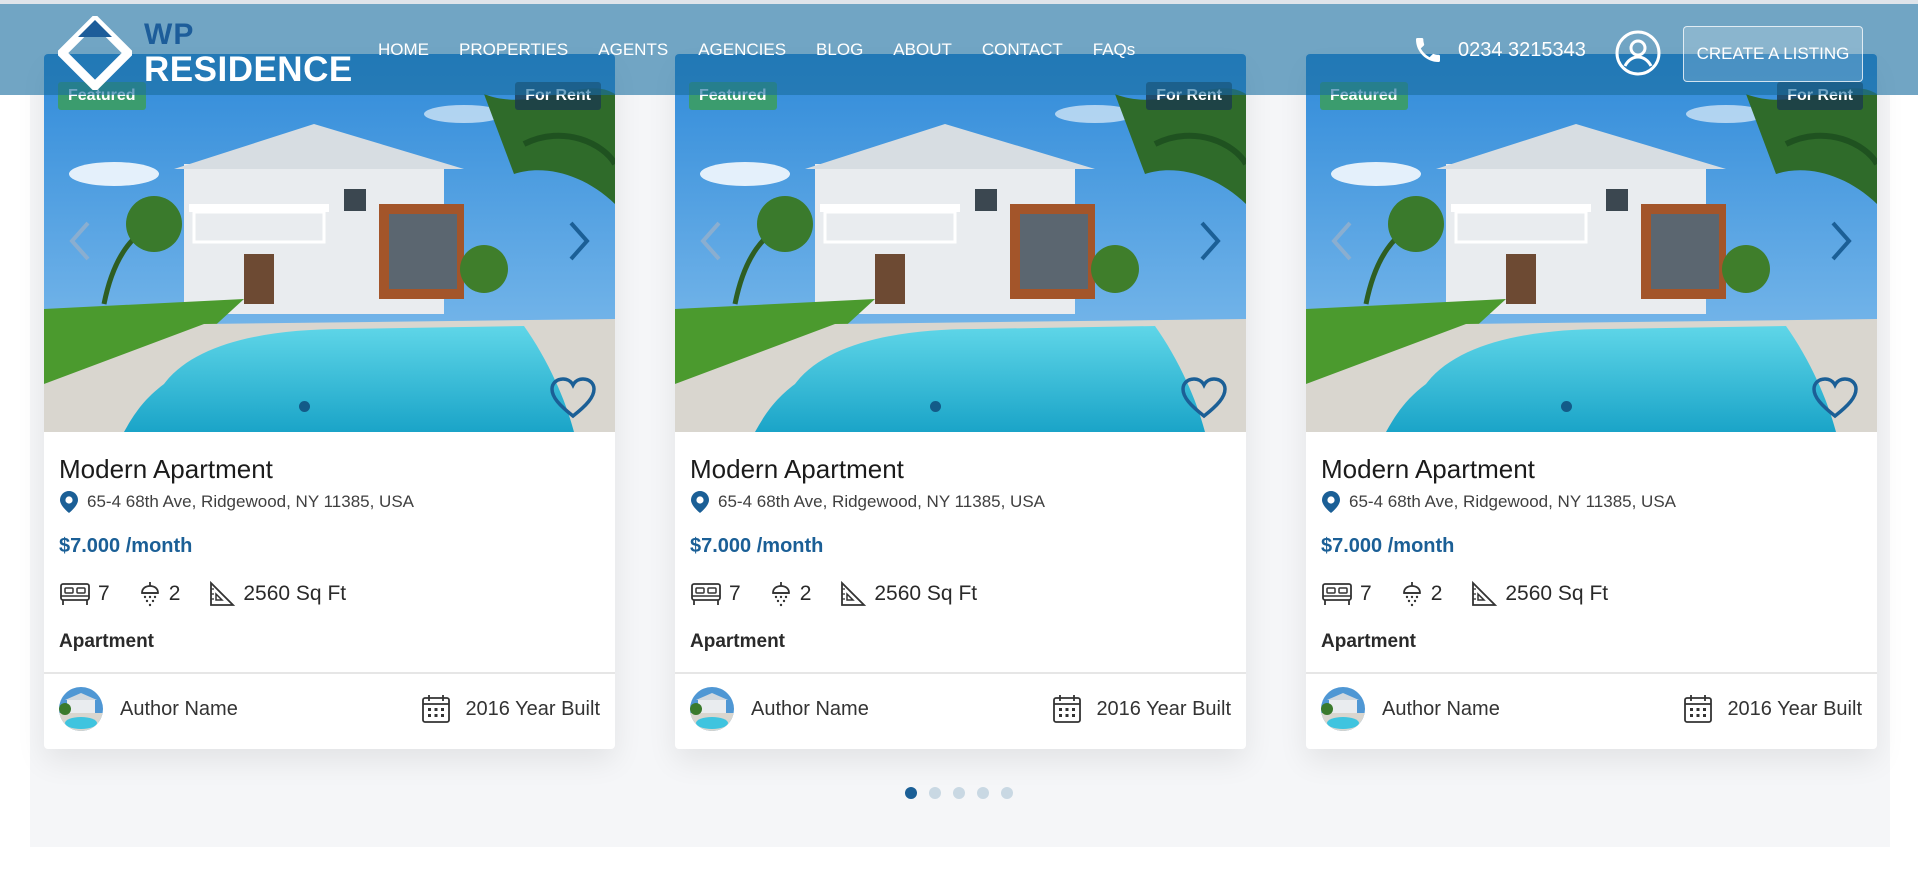 The image size is (1918, 874). I want to click on nav-agencies: AGENCIES, so click(742, 50).